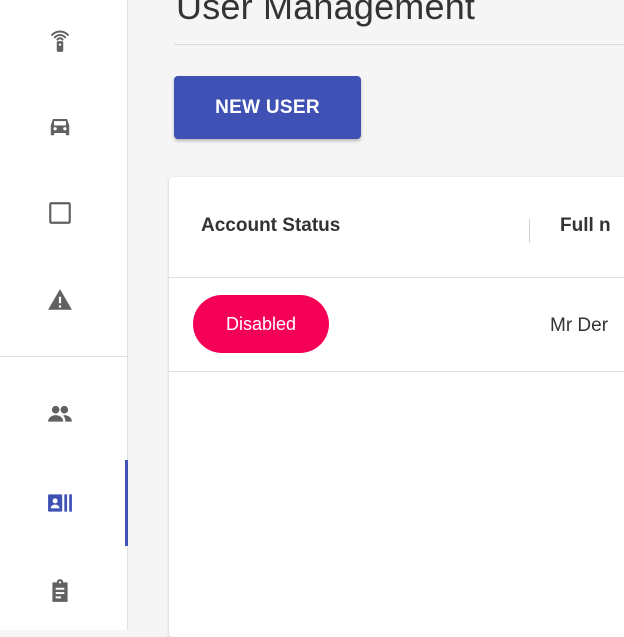  I want to click on page-title: User Management, so click(326, 13).